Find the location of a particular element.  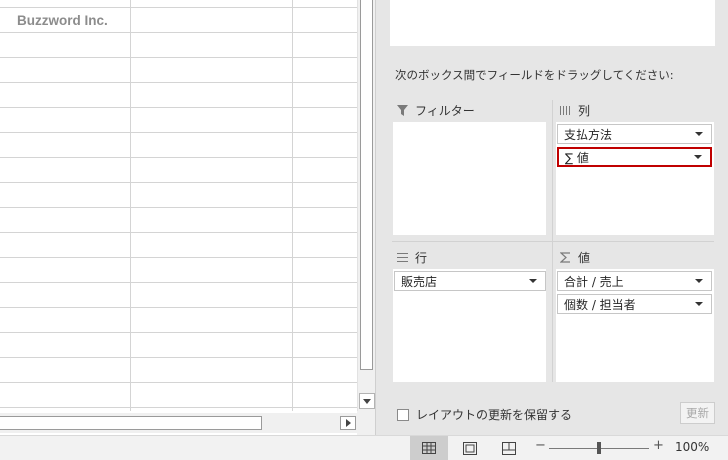

row-field-chip: 販売店 is located at coordinates (470, 281).